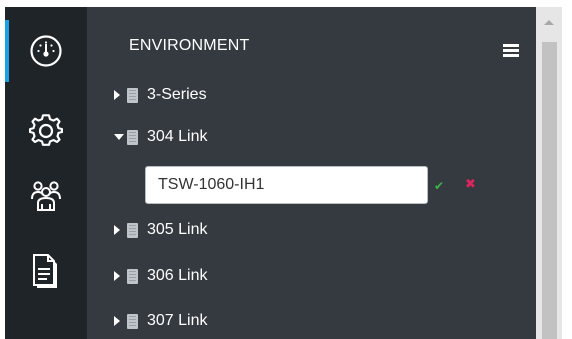 The width and height of the screenshot is (572, 339). I want to click on users-group-icon, so click(46, 196).